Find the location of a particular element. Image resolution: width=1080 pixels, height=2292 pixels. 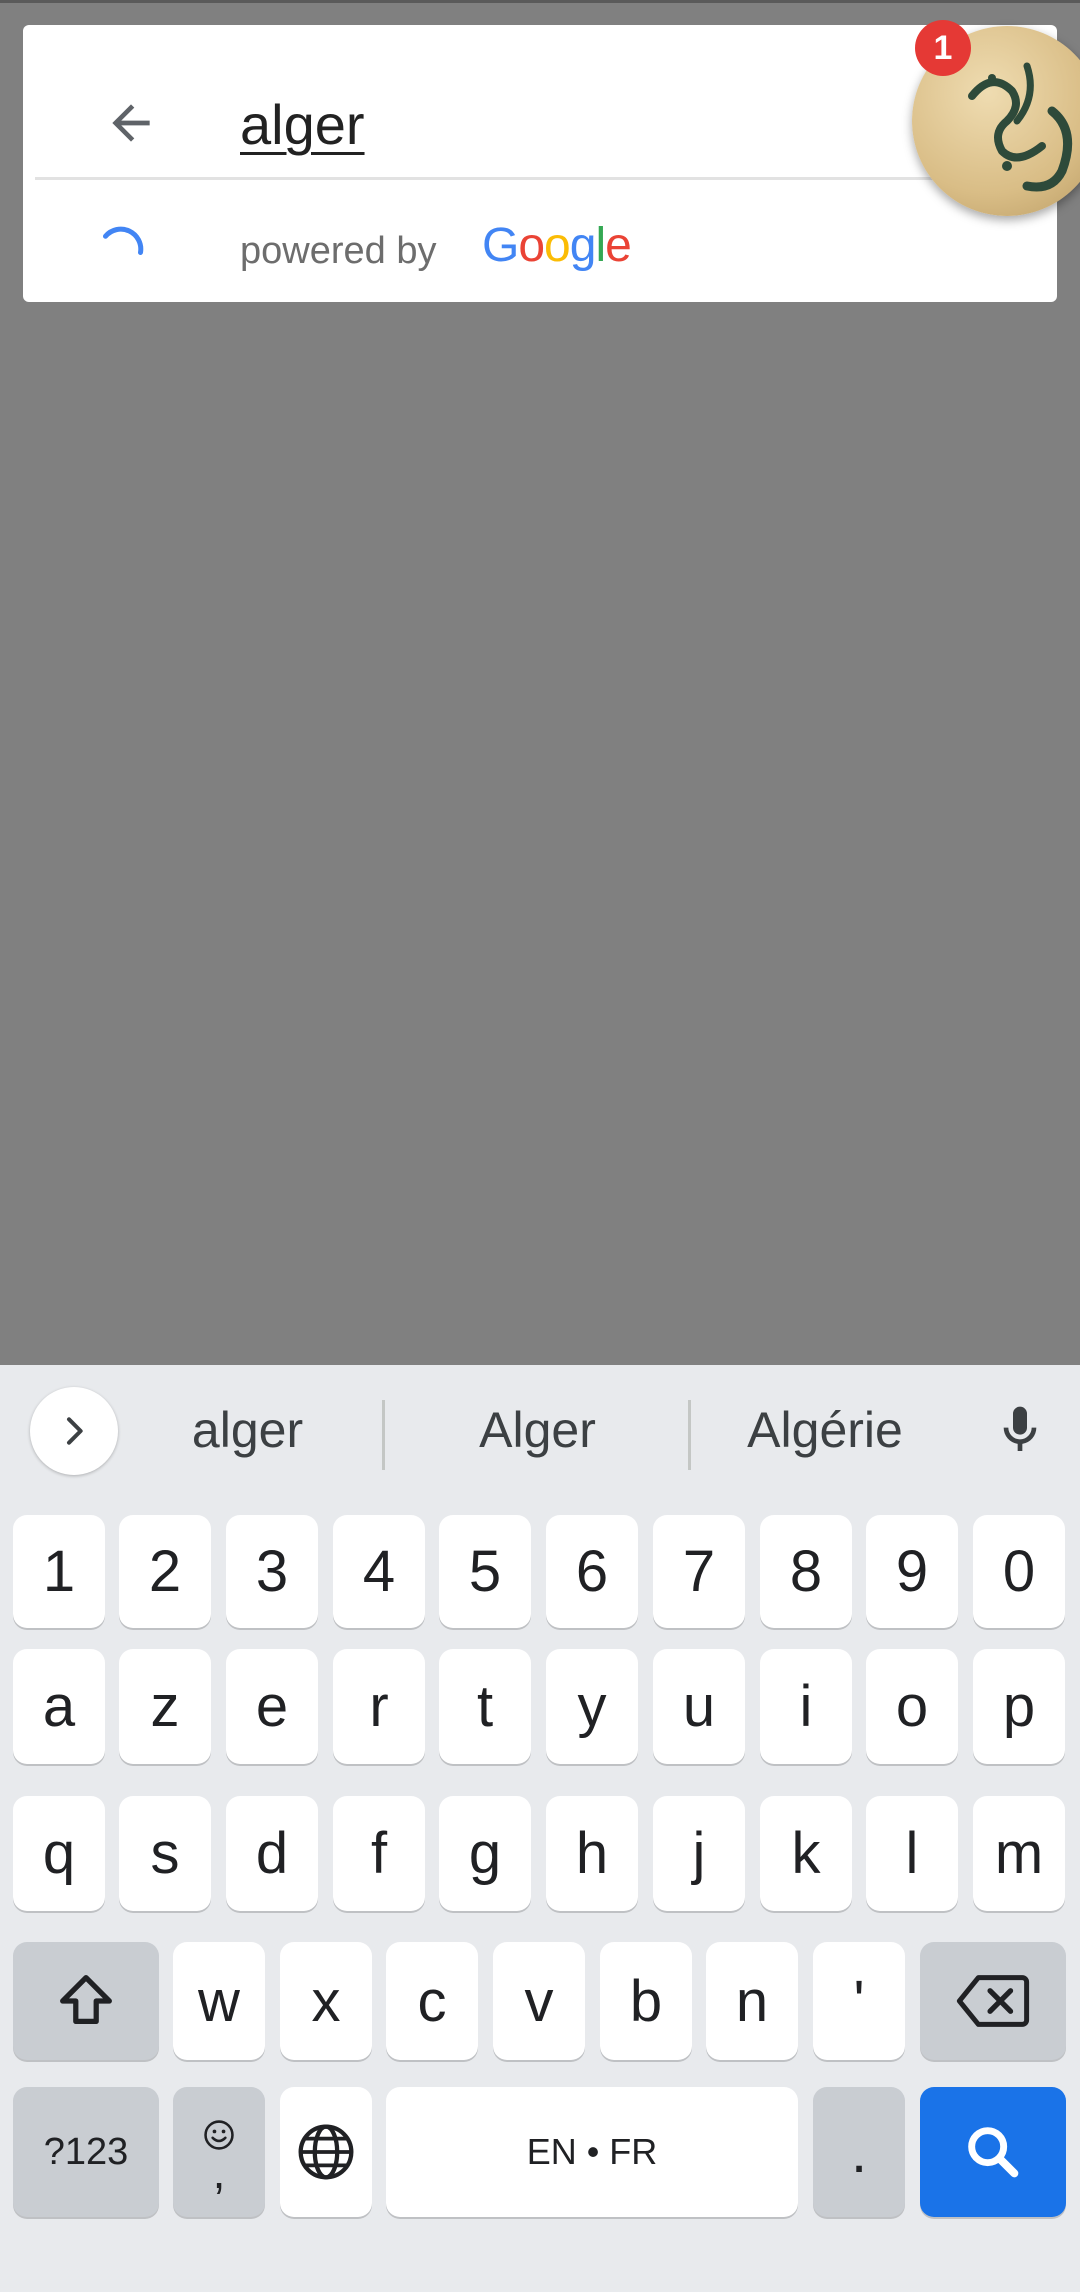

expand-toolbar-button is located at coordinates (74, 1431).